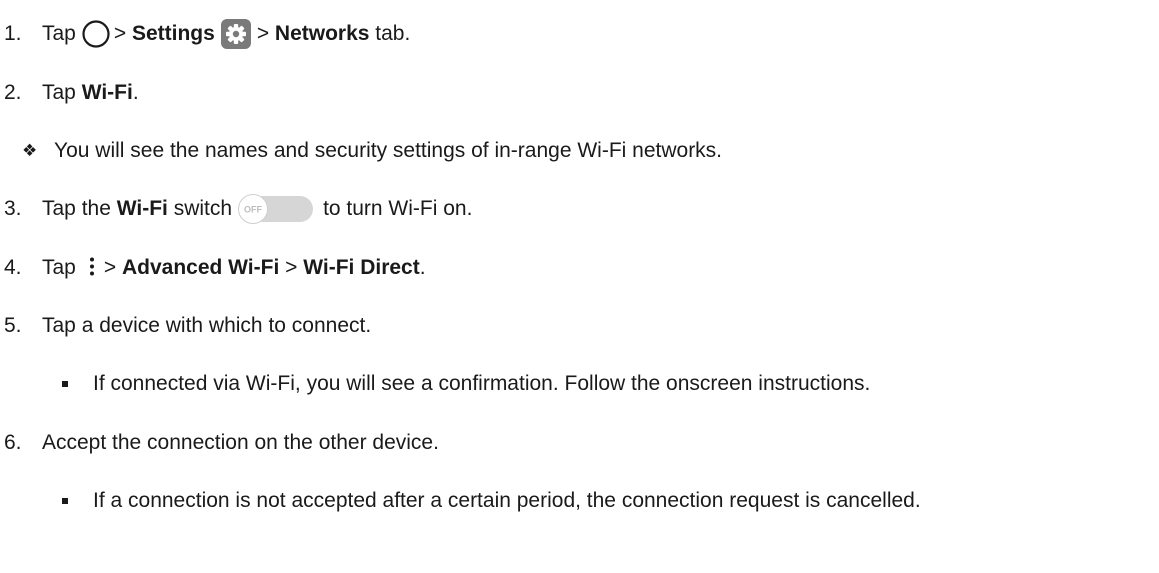 Image resolution: width=1159 pixels, height=573 pixels. What do you see at coordinates (92, 268) in the screenshot?
I see `more-vertical-icon` at bounding box center [92, 268].